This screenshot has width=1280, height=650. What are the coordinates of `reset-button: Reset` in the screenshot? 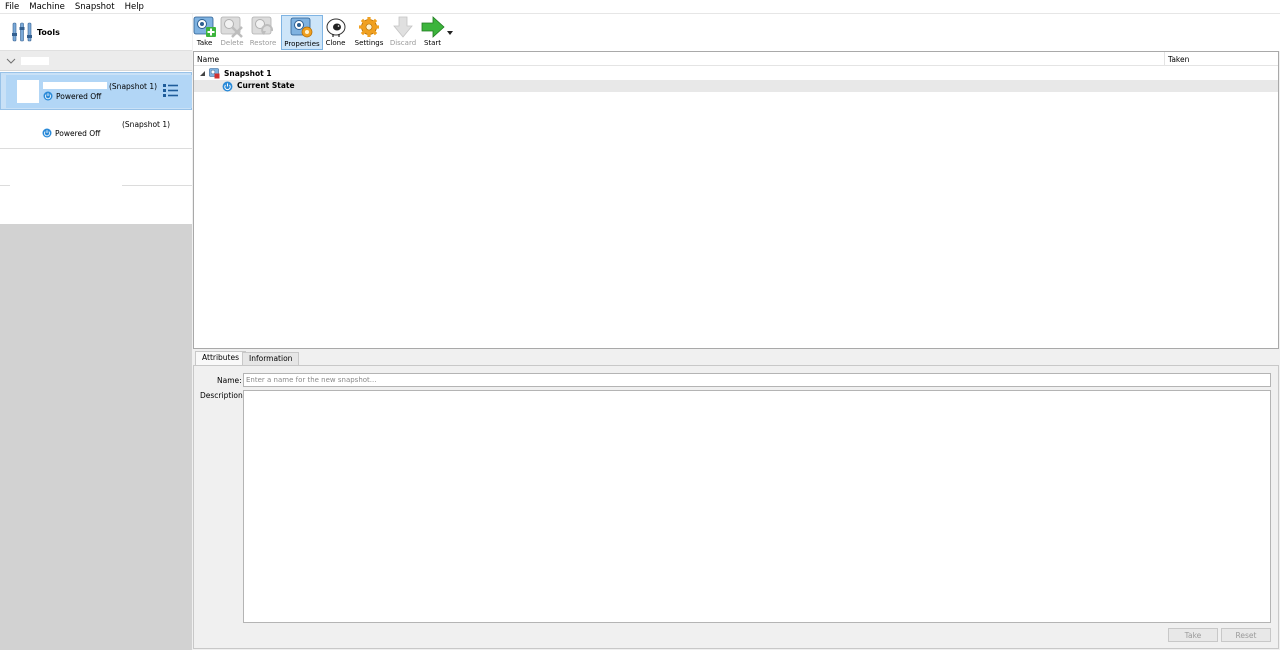 It's located at (1246, 635).